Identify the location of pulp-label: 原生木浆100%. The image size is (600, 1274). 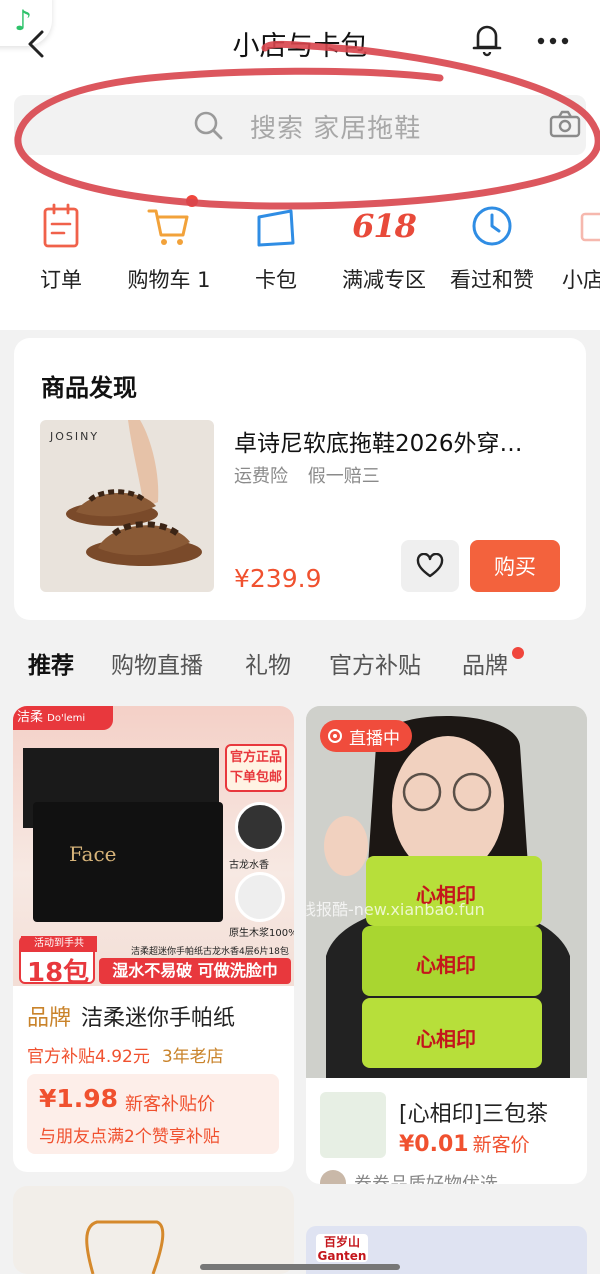
(261, 933).